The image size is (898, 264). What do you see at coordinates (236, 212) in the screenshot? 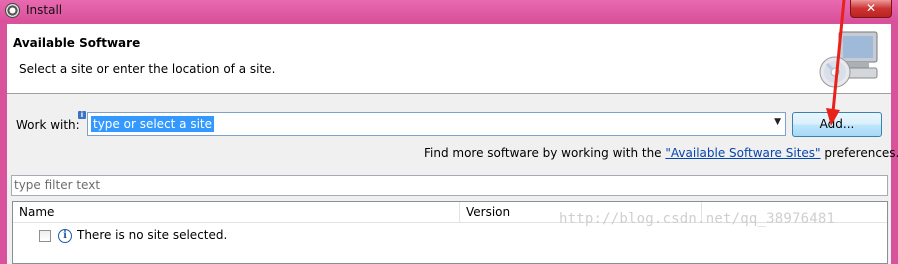
I see `column-name: Name` at bounding box center [236, 212].